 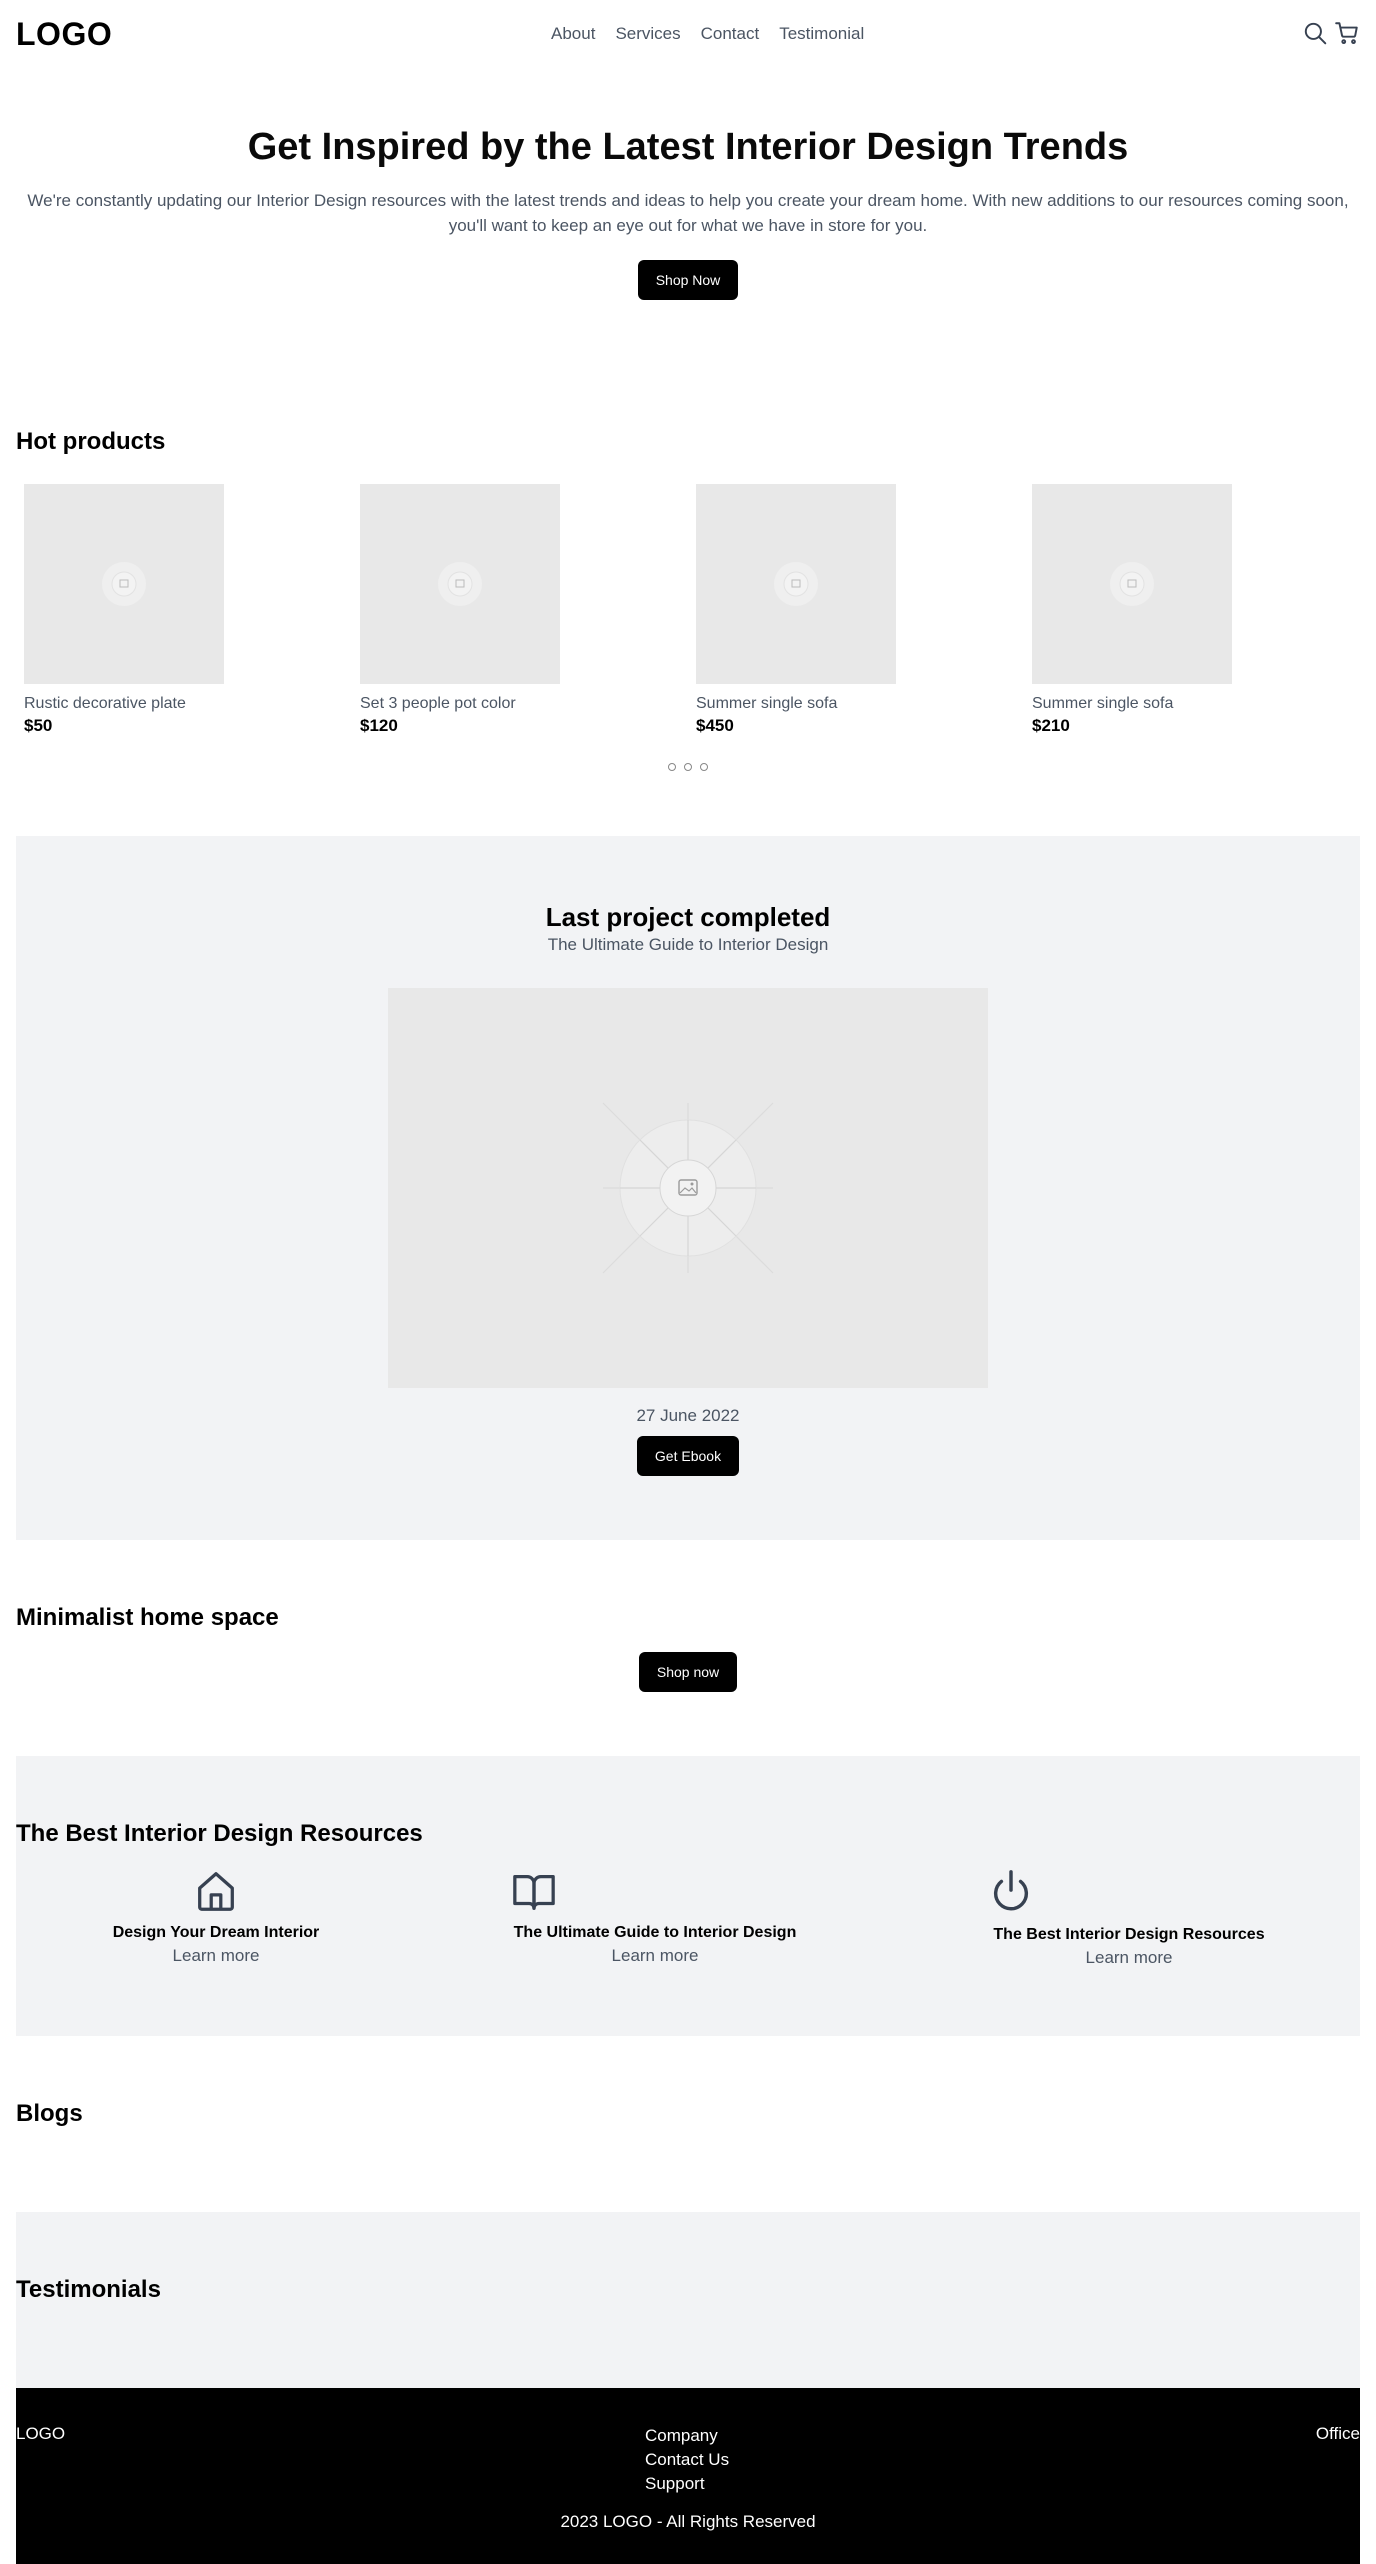 What do you see at coordinates (688, 1456) in the screenshot?
I see `get-ebook-button: Get Ebook` at bounding box center [688, 1456].